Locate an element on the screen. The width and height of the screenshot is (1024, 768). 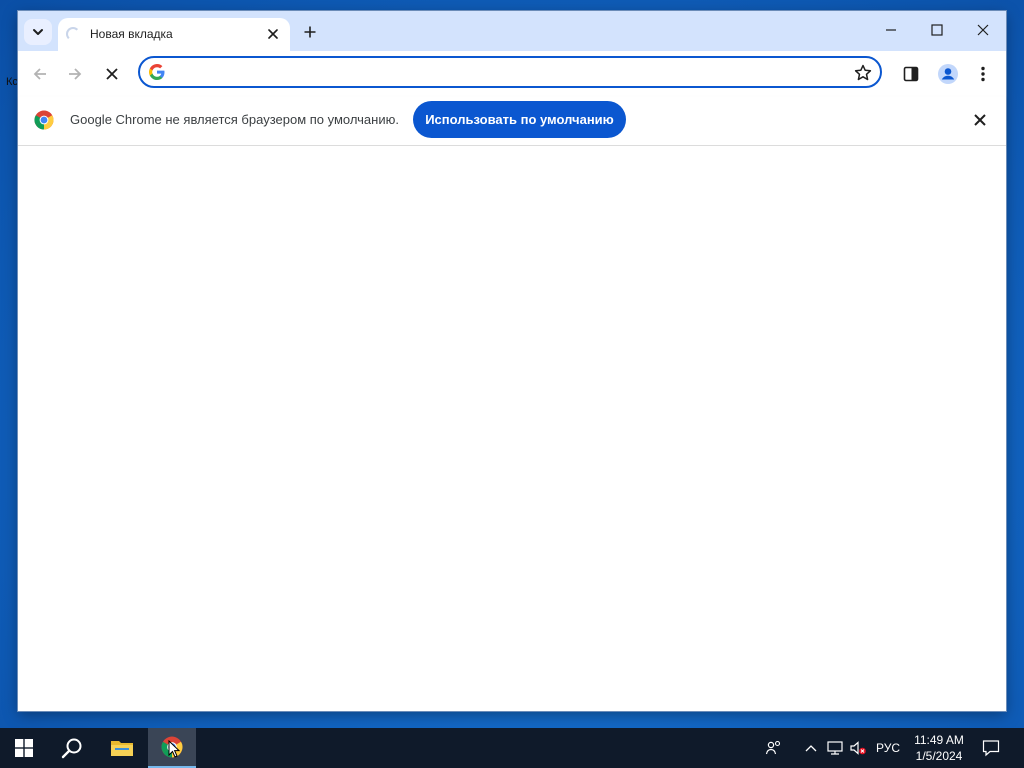
profile-button is located at coordinates (948, 74).